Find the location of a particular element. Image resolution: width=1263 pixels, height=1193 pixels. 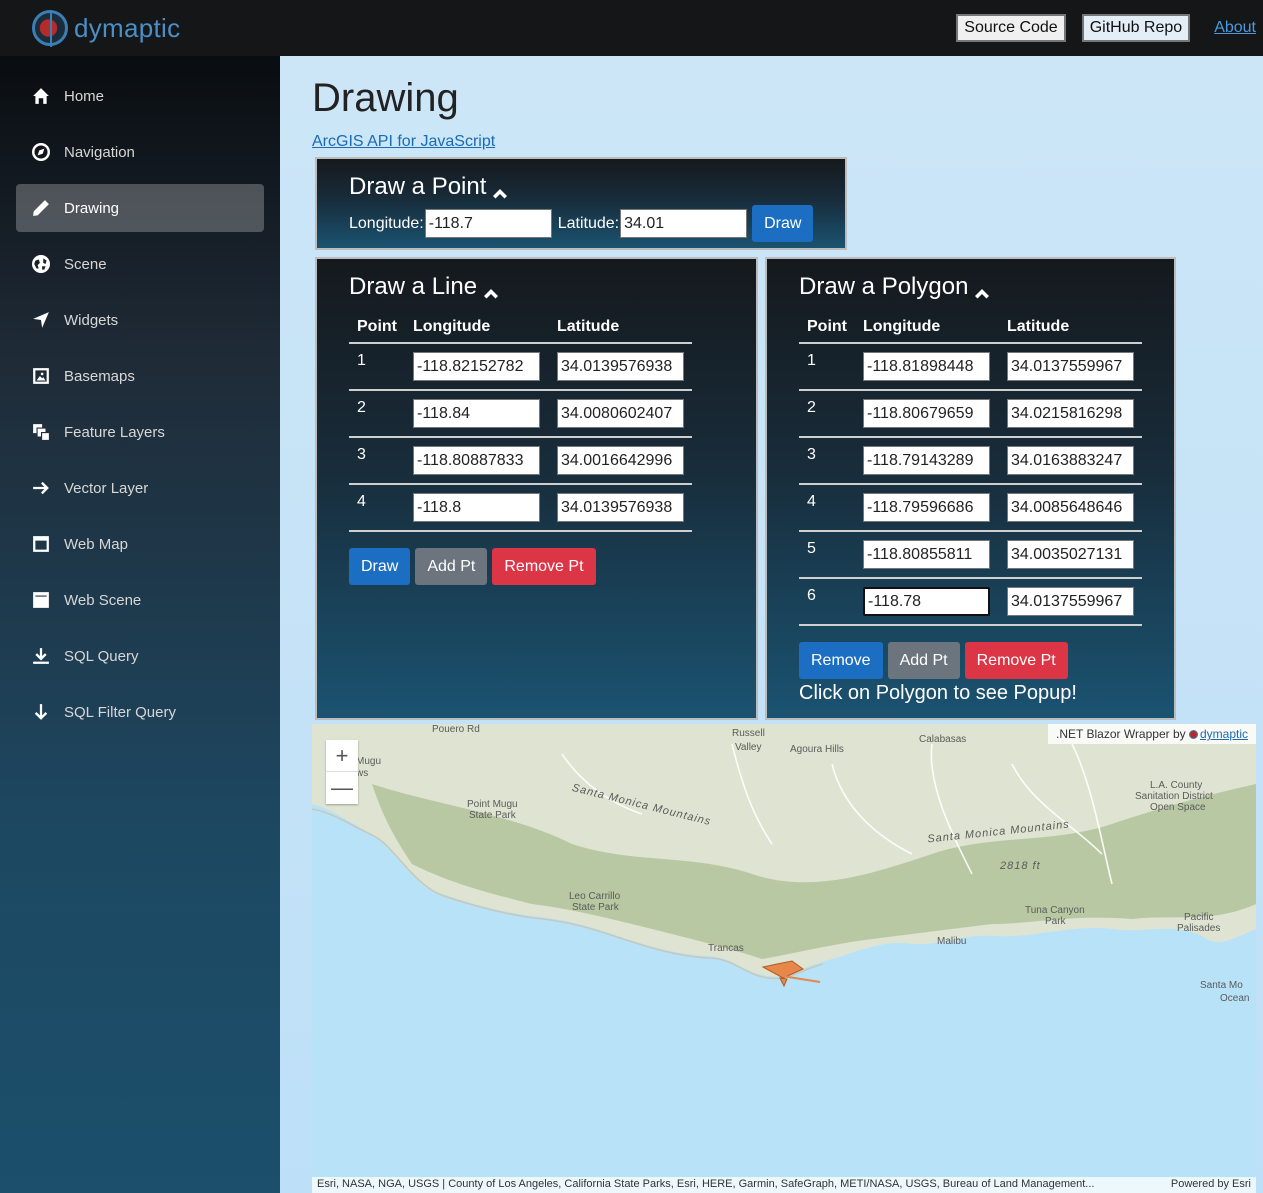

zoom-in-button: + is located at coordinates (342, 756).